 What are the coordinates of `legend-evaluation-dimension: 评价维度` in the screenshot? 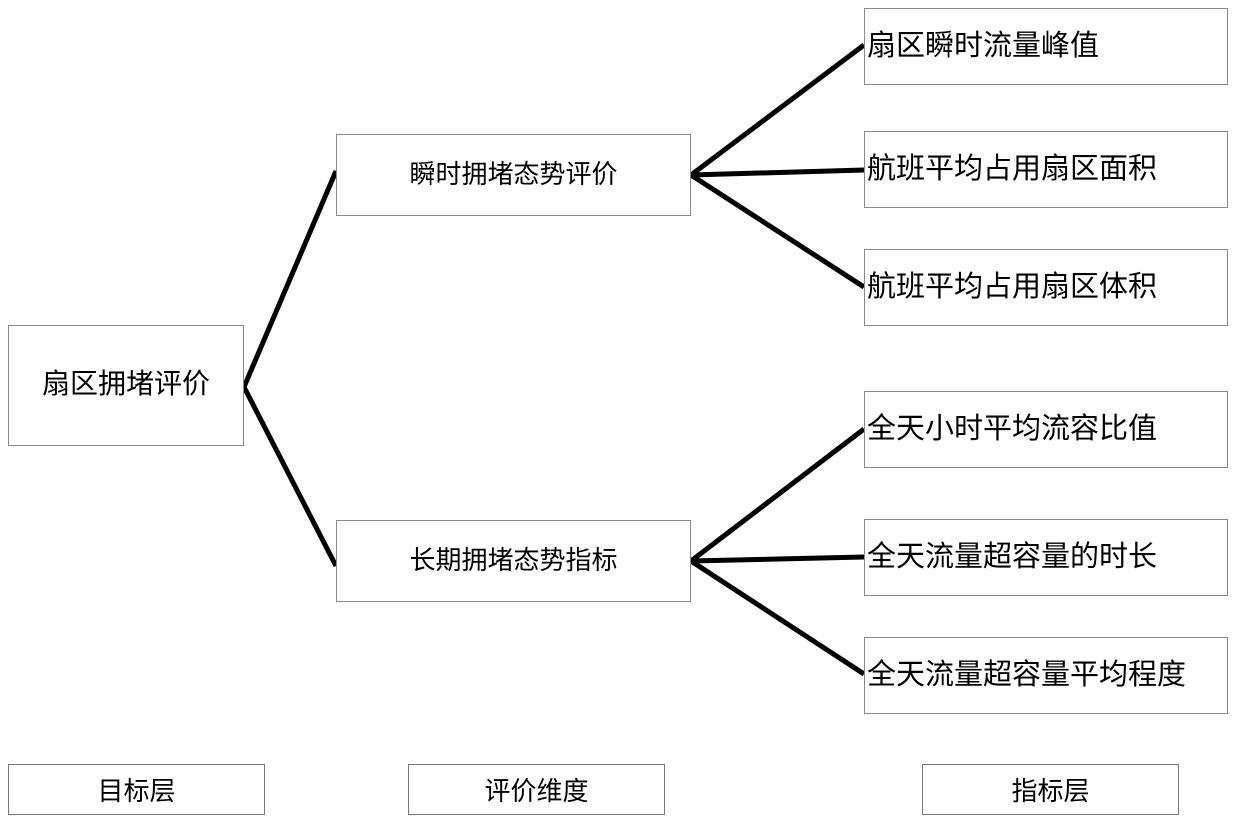 It's located at (536, 789).